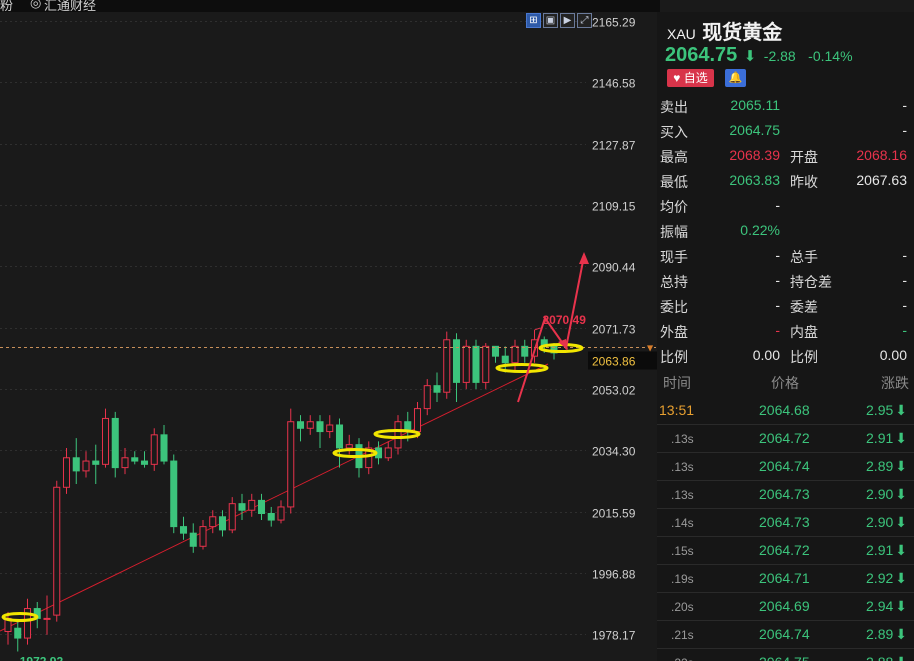 This screenshot has width=914, height=661. Describe the element at coordinates (735, 78) in the screenshot. I see `alert-bell-button: 🔔` at that location.